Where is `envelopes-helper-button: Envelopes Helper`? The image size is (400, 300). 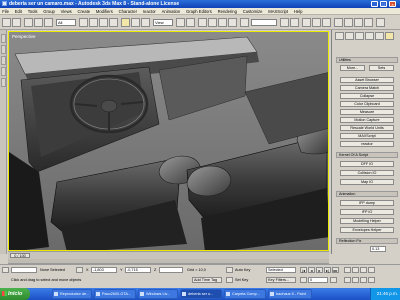 envelopes-helper-button: Envelopes Helper is located at coordinates (367, 230).